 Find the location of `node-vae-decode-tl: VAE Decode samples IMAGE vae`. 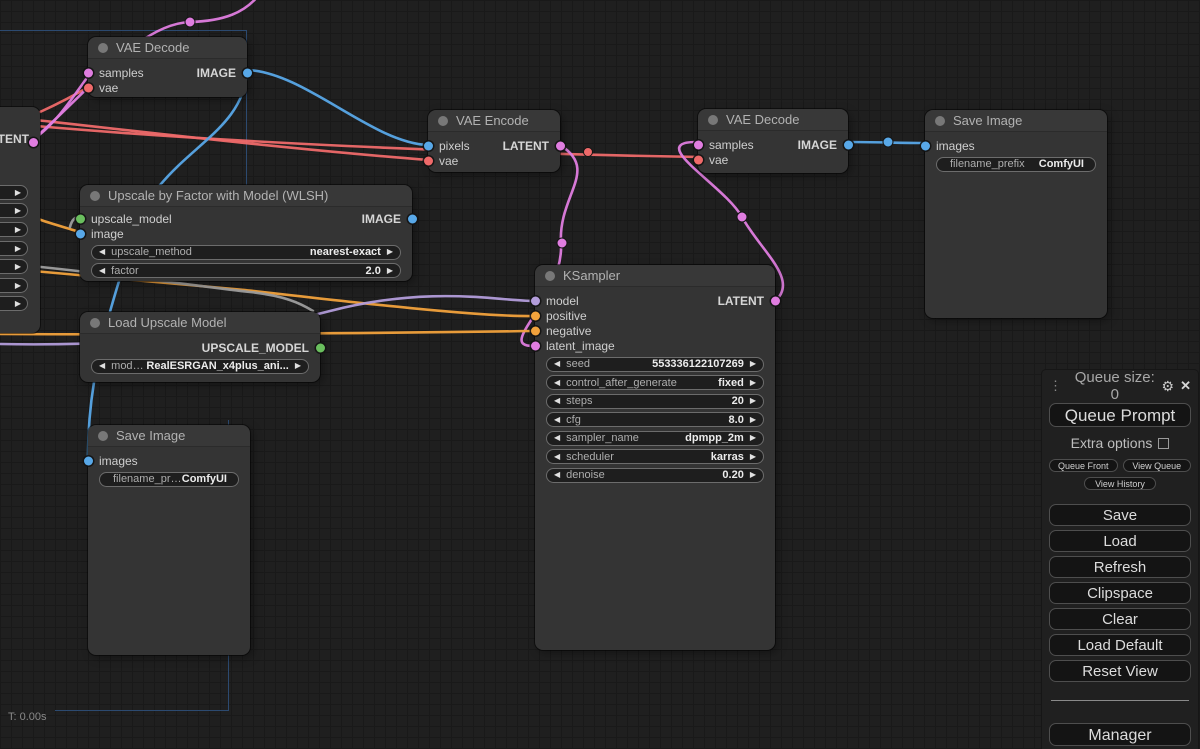

node-vae-decode-tl: VAE Decode samples IMAGE vae is located at coordinates (167, 67).